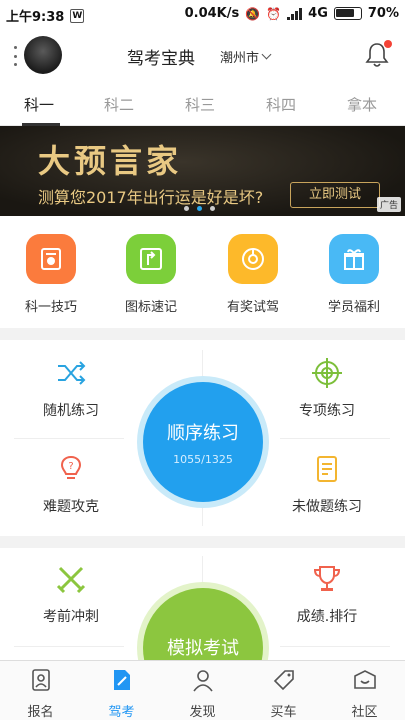 The height and width of the screenshot is (720, 405). What do you see at coordinates (71, 388) in the screenshot?
I see `random-practice-button: 随机练习` at bounding box center [71, 388].